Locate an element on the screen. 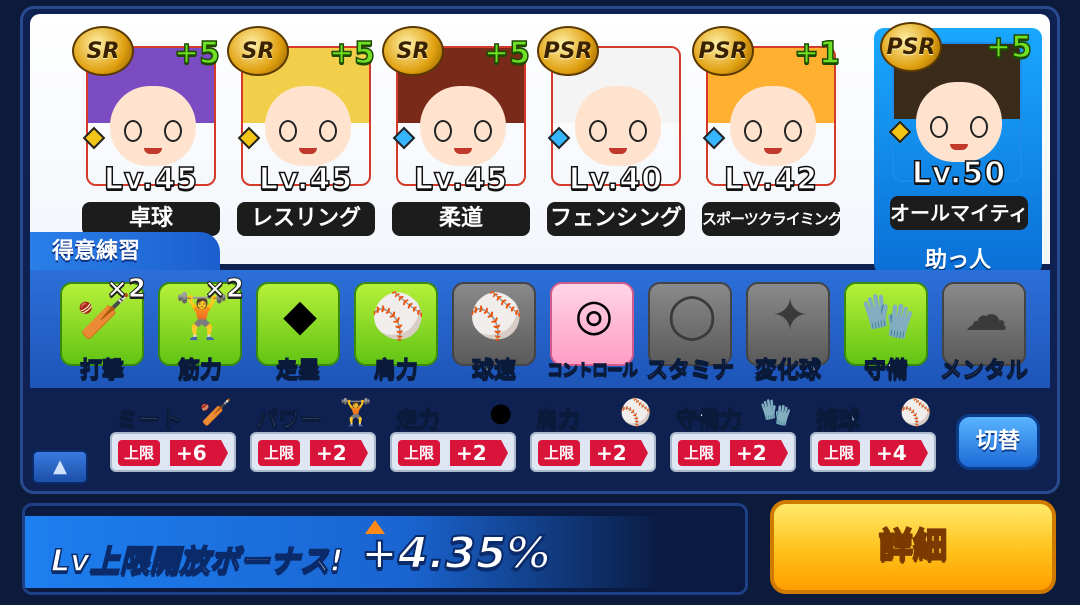 This screenshot has height=605, width=1080. card-2: SR +5 Lv.45 レスリング is located at coordinates (303, 132).